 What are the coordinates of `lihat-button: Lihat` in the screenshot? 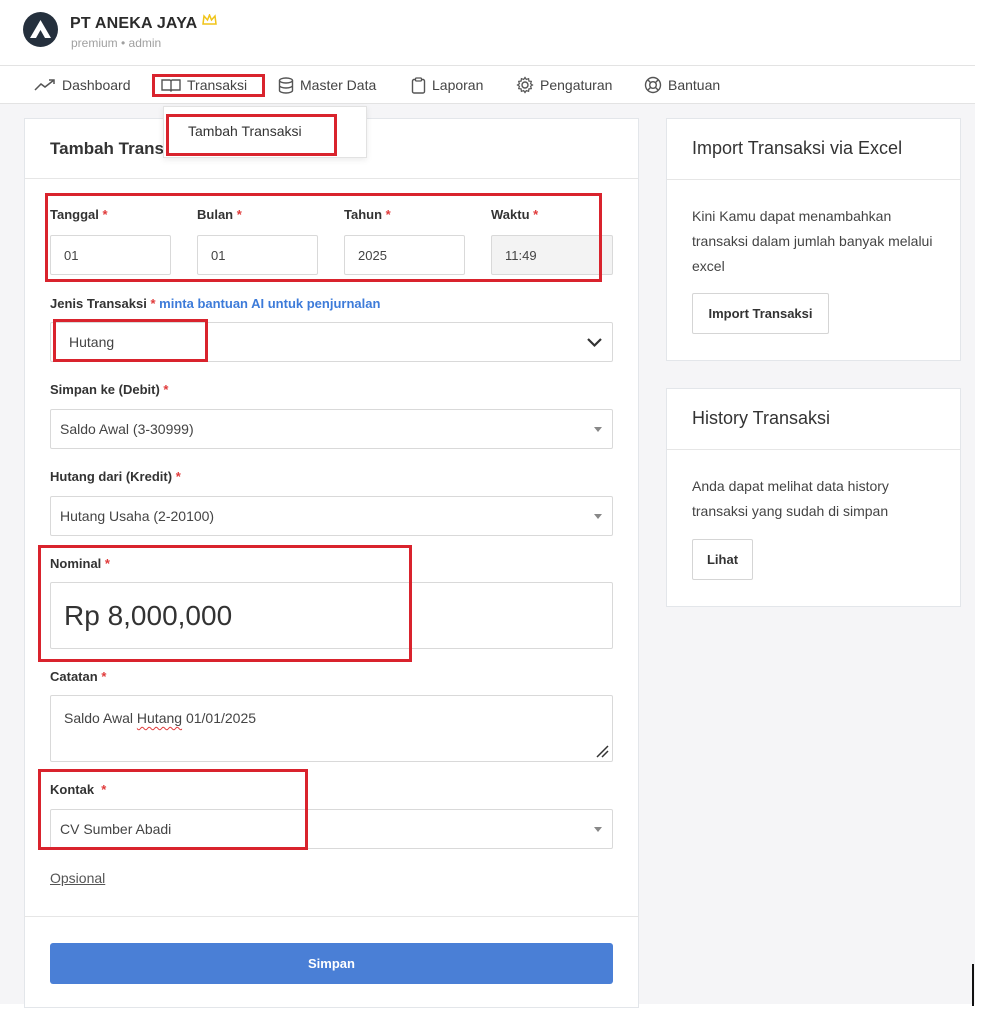 It's located at (722, 559).